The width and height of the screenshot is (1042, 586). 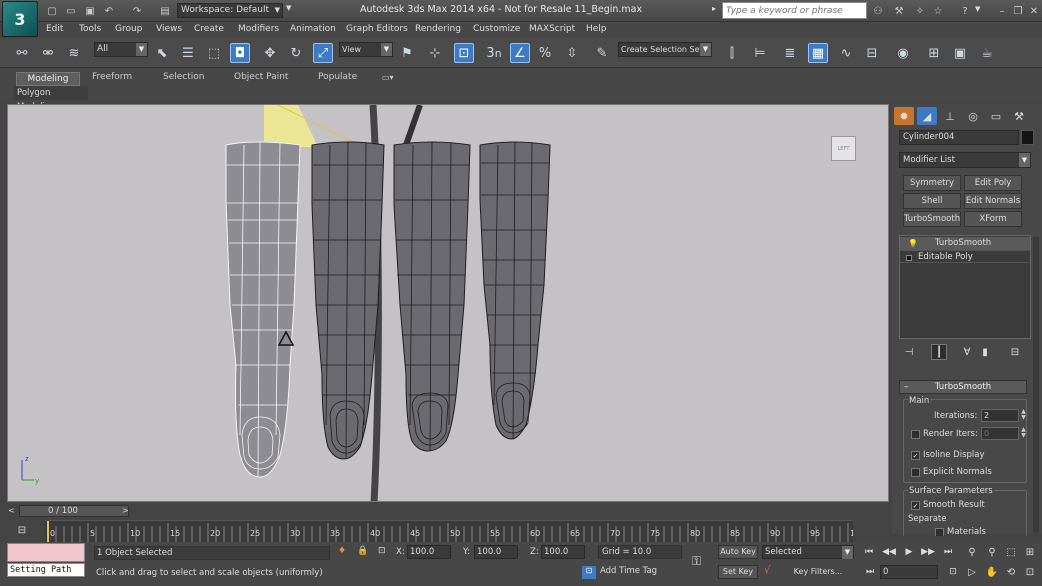 I want to click on menu-views: Views, so click(x=169, y=29).